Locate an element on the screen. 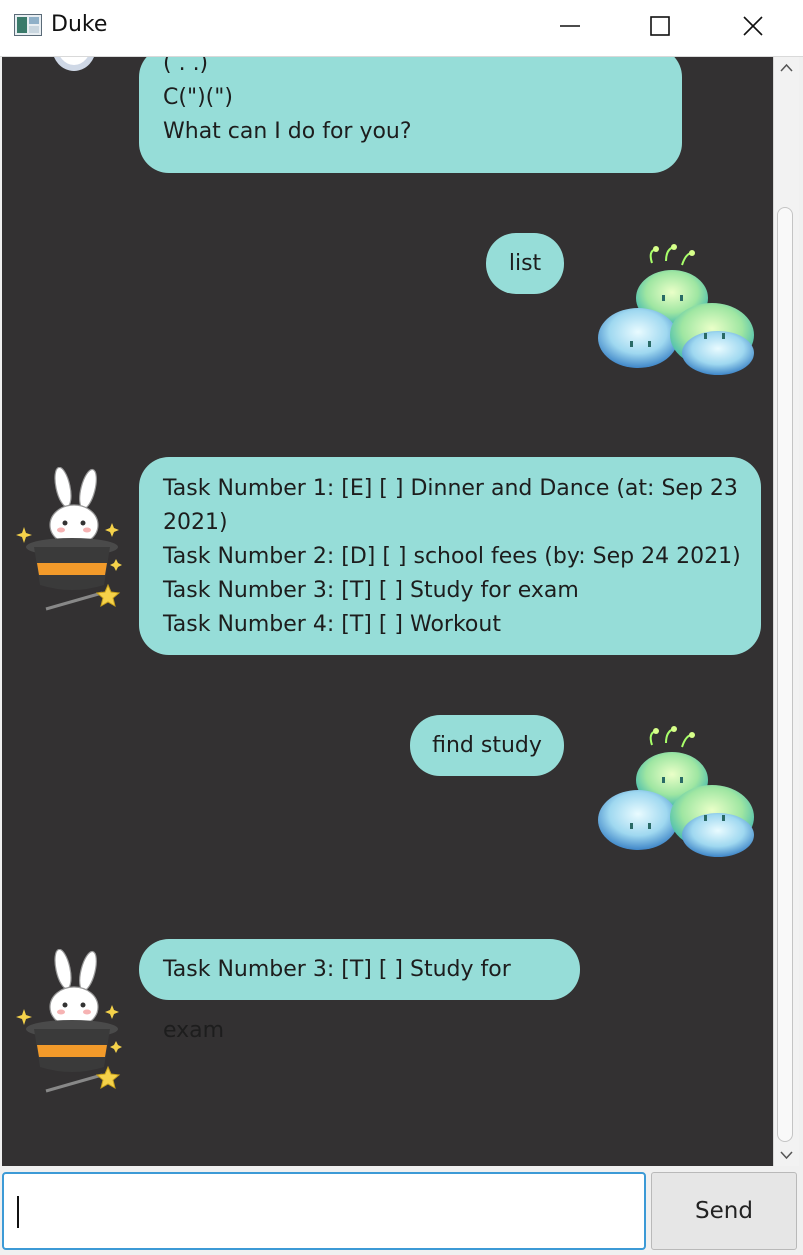  chevron-down-icon is located at coordinates (786, 1155).